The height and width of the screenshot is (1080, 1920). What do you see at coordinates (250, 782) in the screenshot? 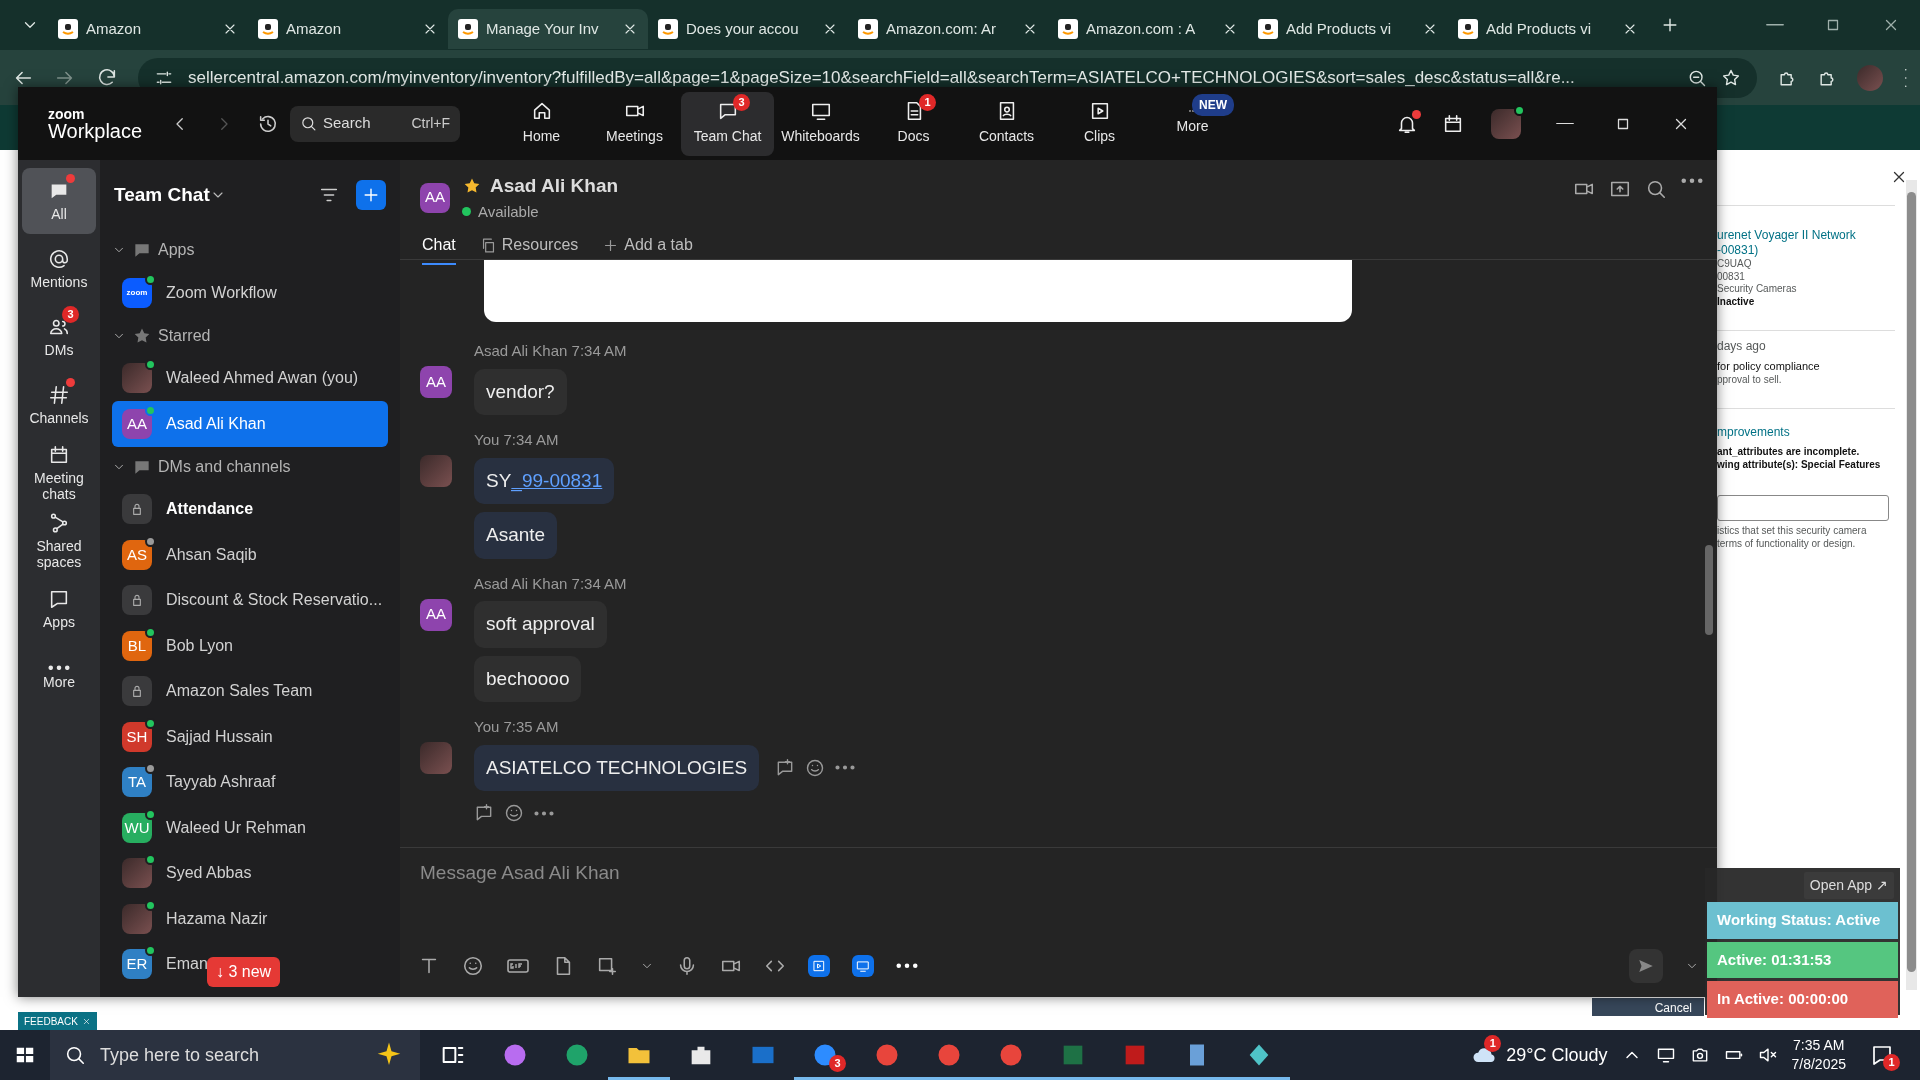
I see `chat-list-item: TA Tayyab Ashraaf` at bounding box center [250, 782].